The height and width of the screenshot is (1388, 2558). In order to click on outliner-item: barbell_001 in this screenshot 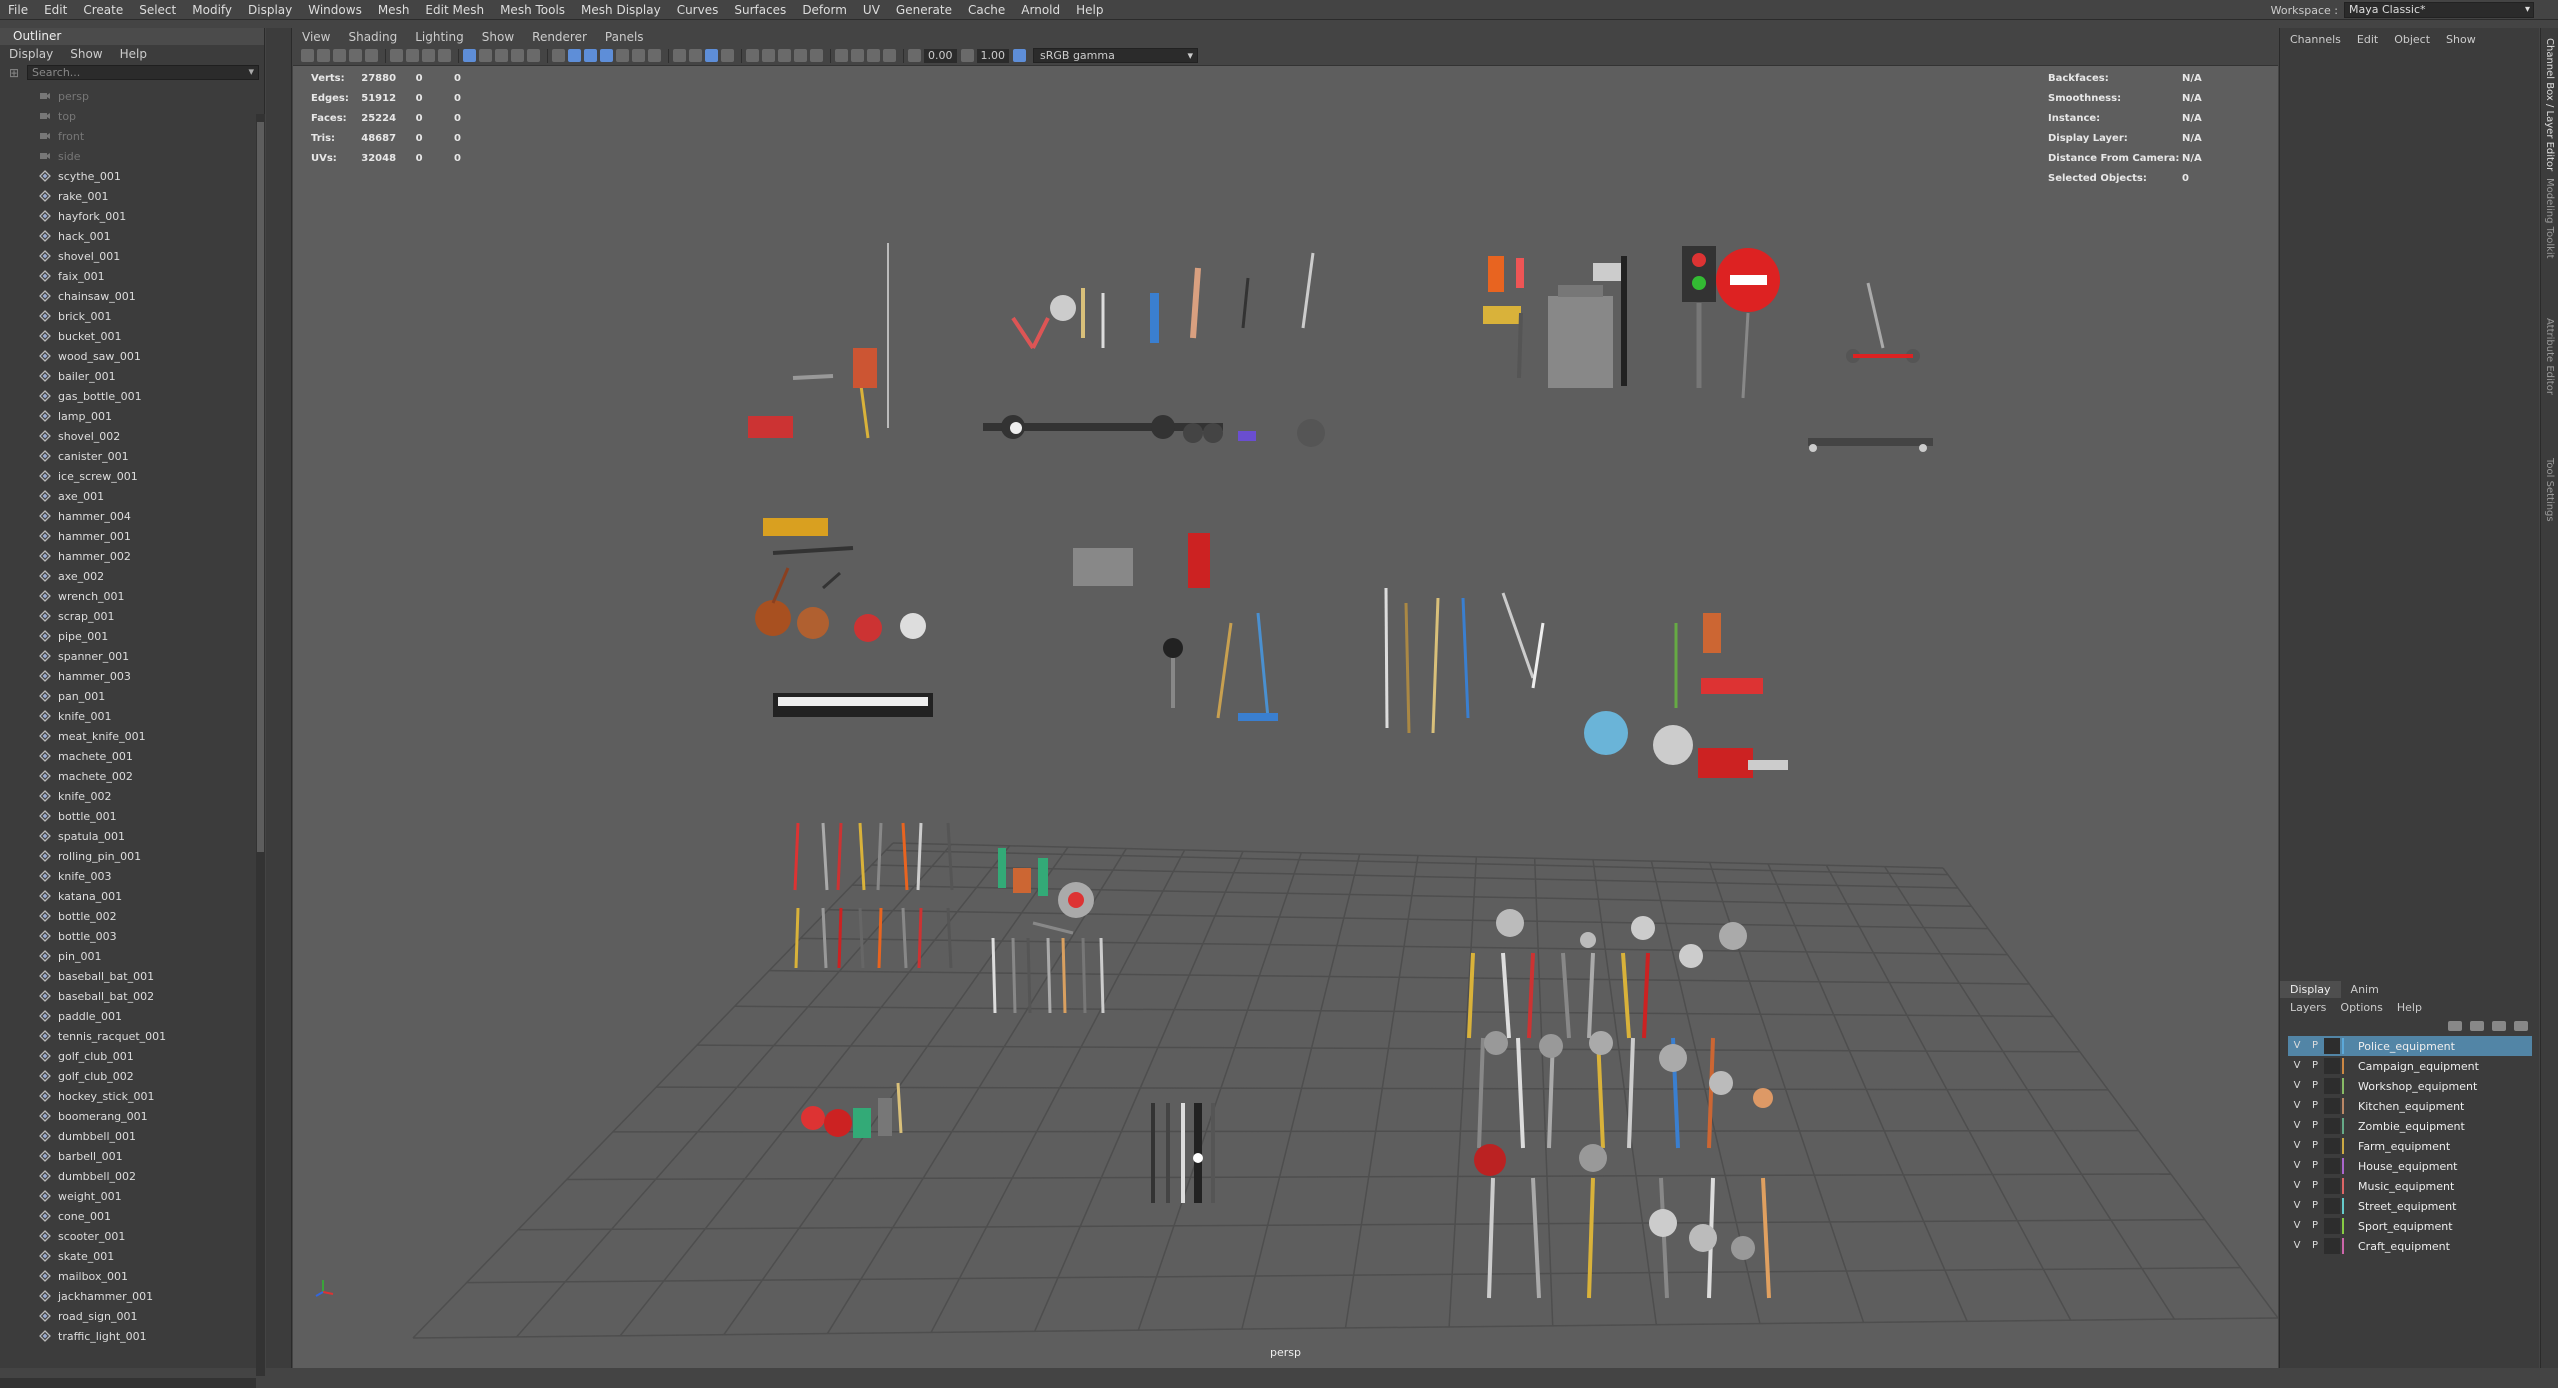, I will do `click(128, 1156)`.